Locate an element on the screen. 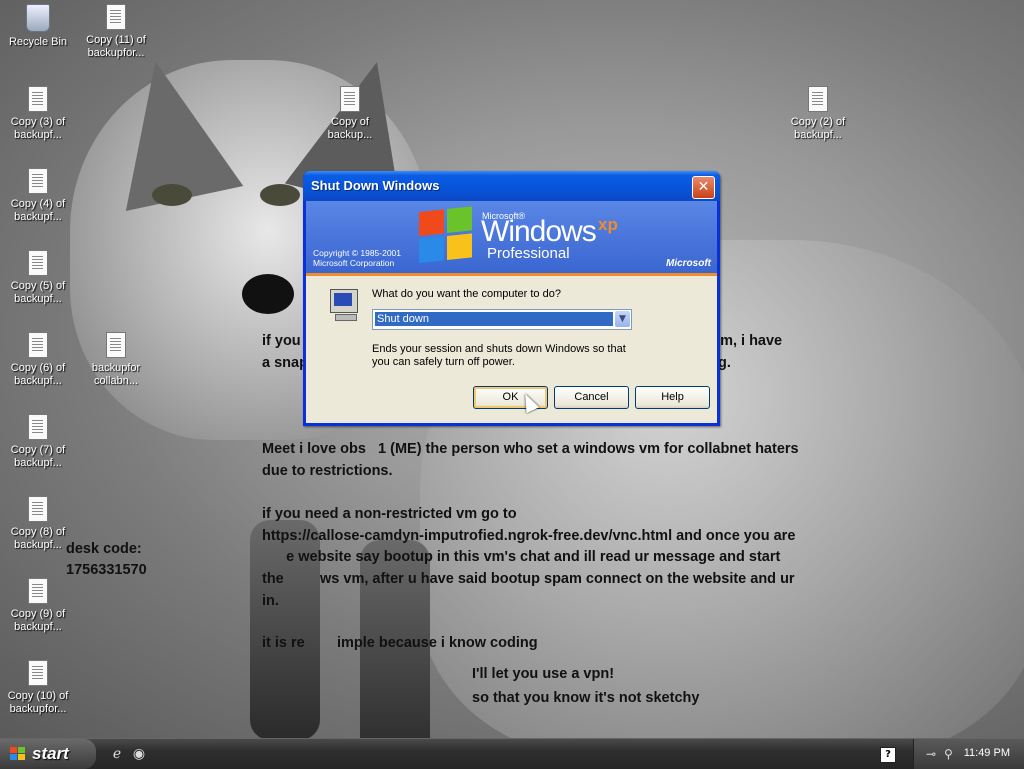 The image size is (1024, 769). cancel-button: Cancel is located at coordinates (591, 397).